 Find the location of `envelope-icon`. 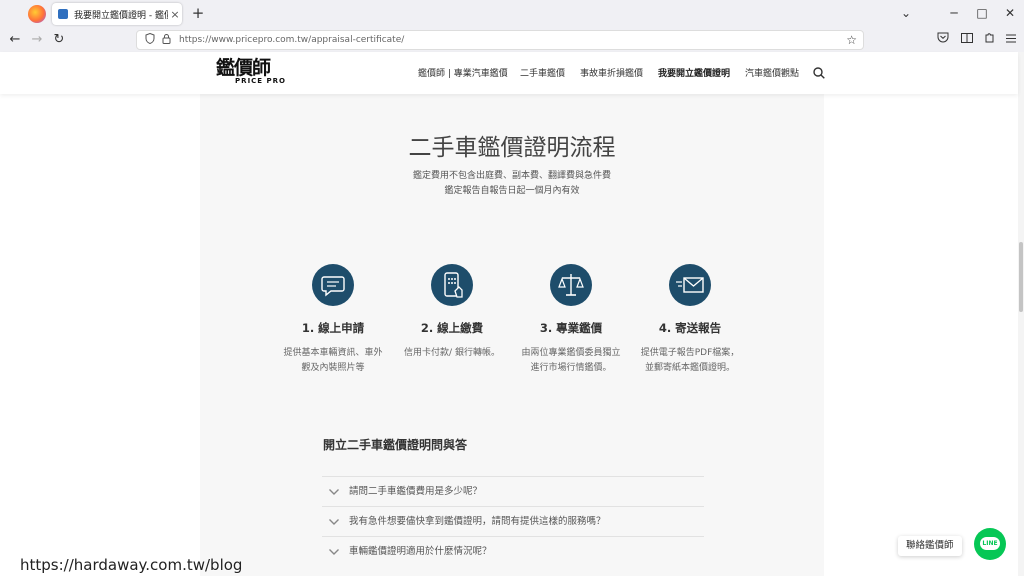

envelope-icon is located at coordinates (690, 285).